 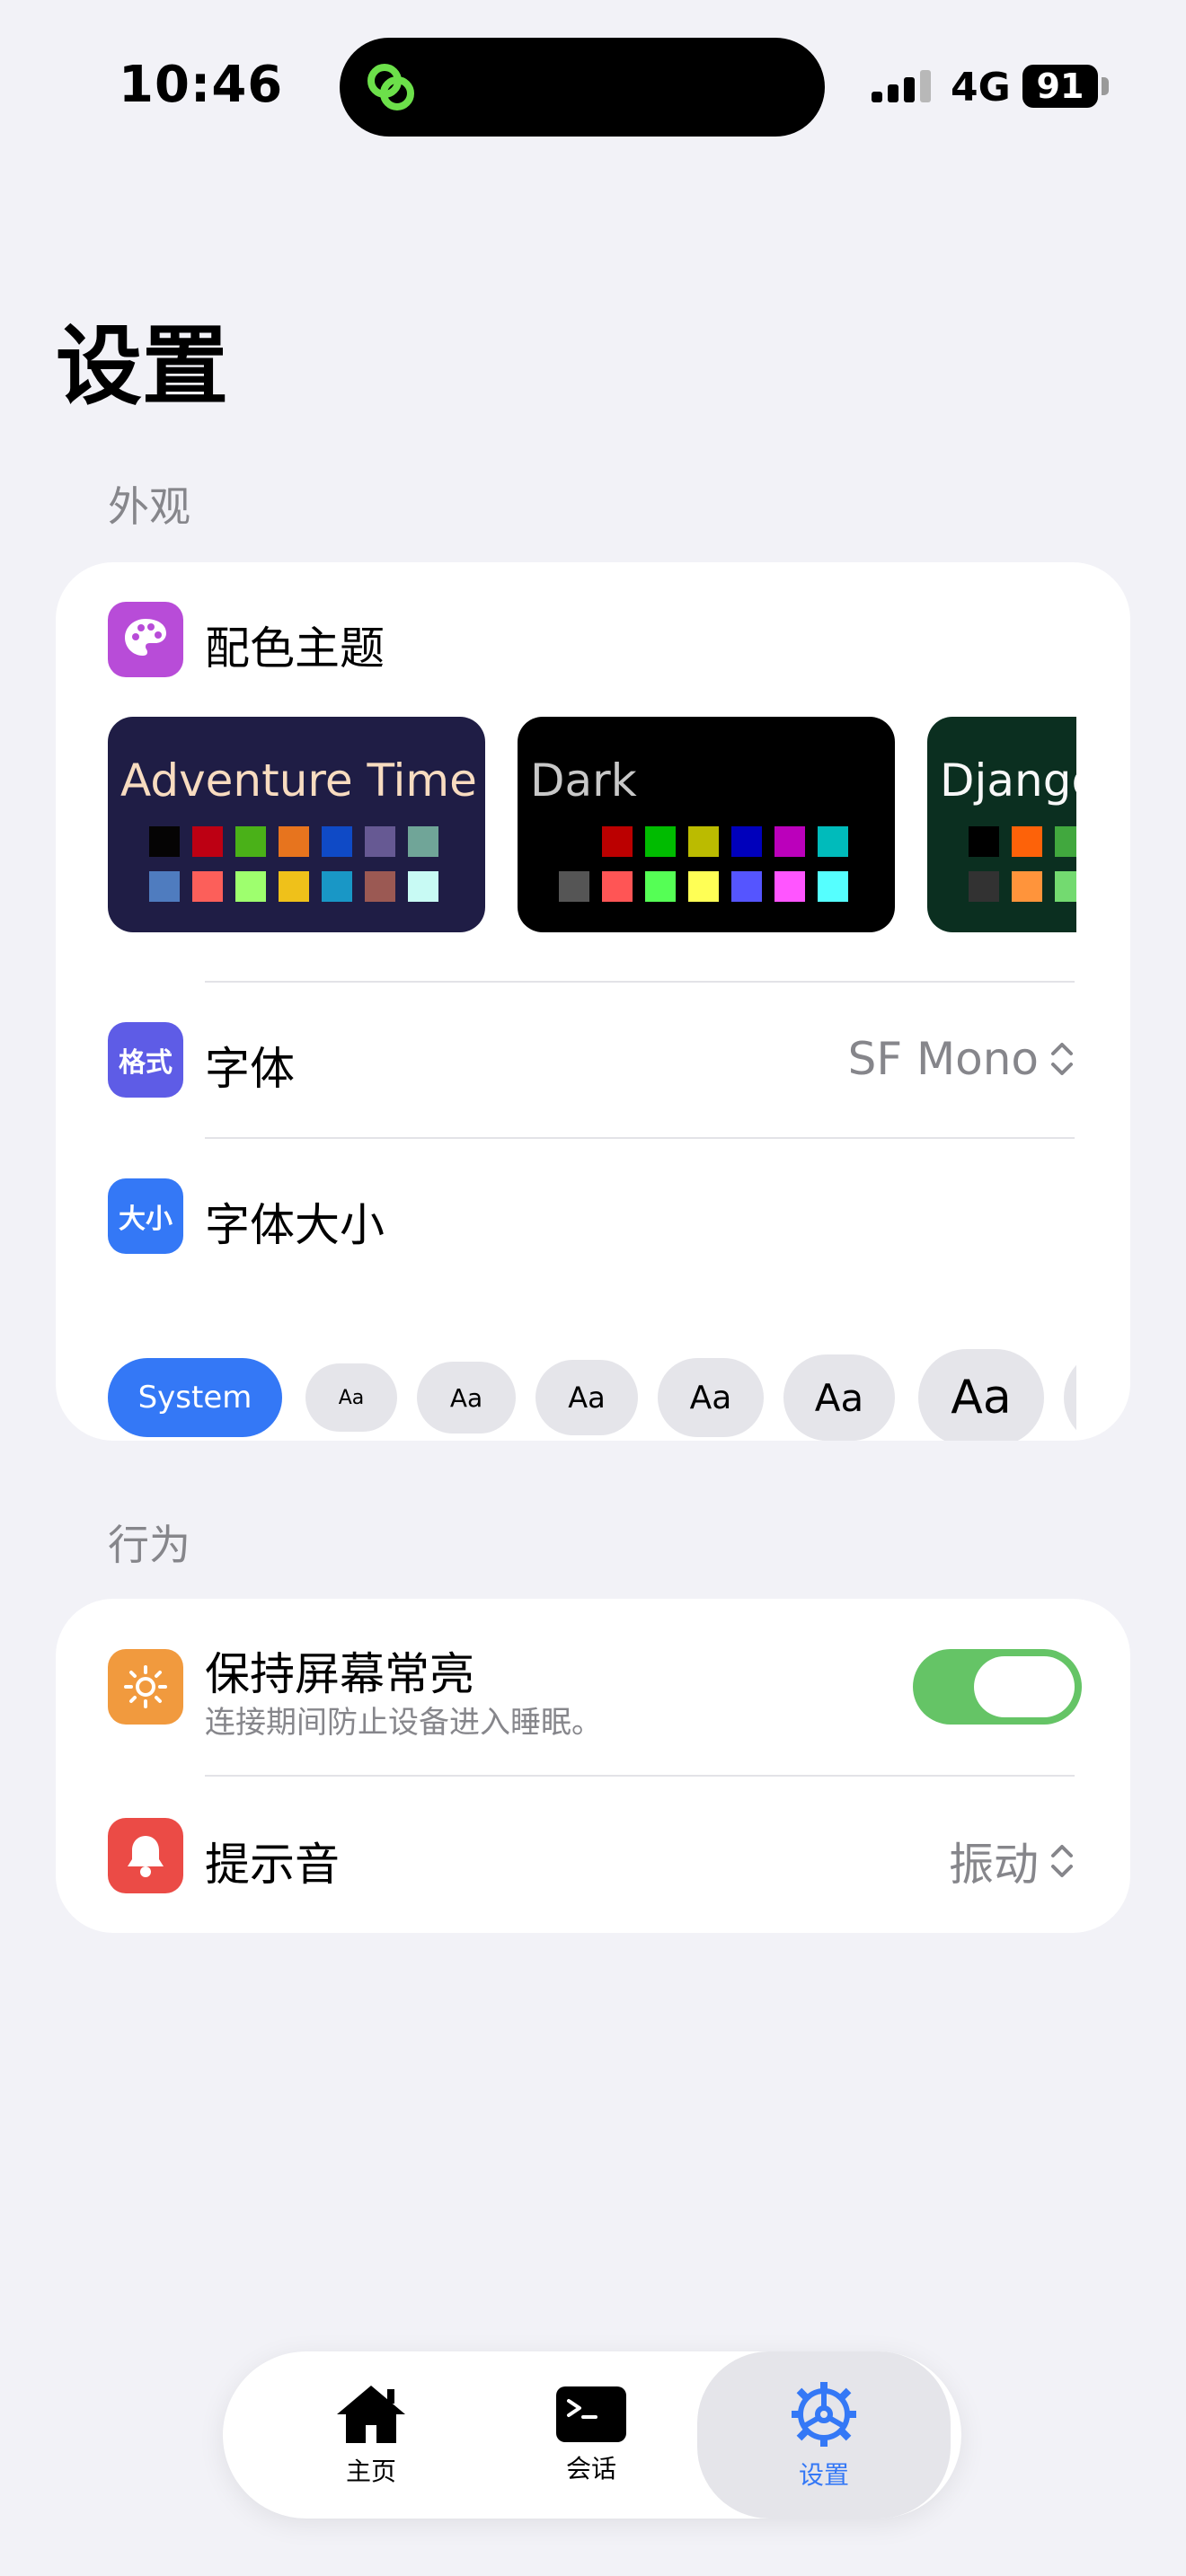 I want to click on bell-icon, so click(x=145, y=1855).